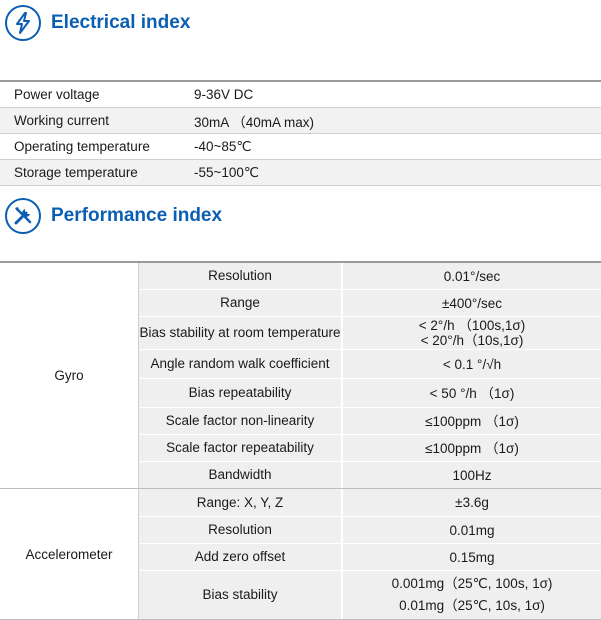 The image size is (601, 620). I want to click on table-row: Resolution 0.01°/sec, so click(370, 276).